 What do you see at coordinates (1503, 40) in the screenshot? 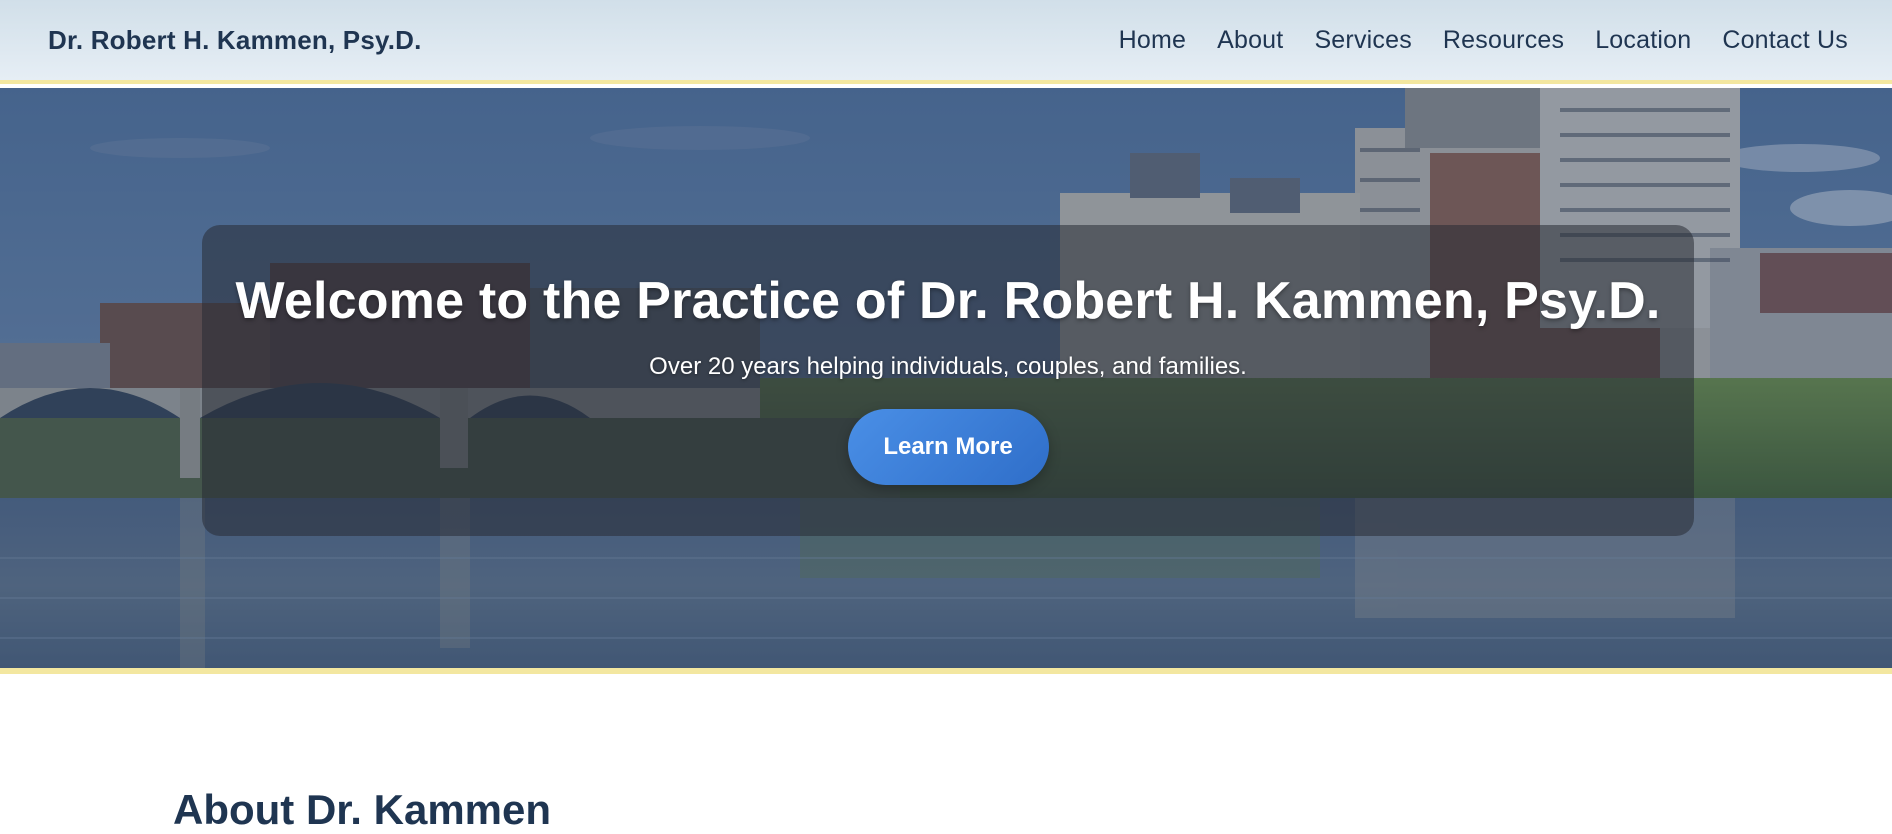
I see `nav-resources: Resources` at bounding box center [1503, 40].